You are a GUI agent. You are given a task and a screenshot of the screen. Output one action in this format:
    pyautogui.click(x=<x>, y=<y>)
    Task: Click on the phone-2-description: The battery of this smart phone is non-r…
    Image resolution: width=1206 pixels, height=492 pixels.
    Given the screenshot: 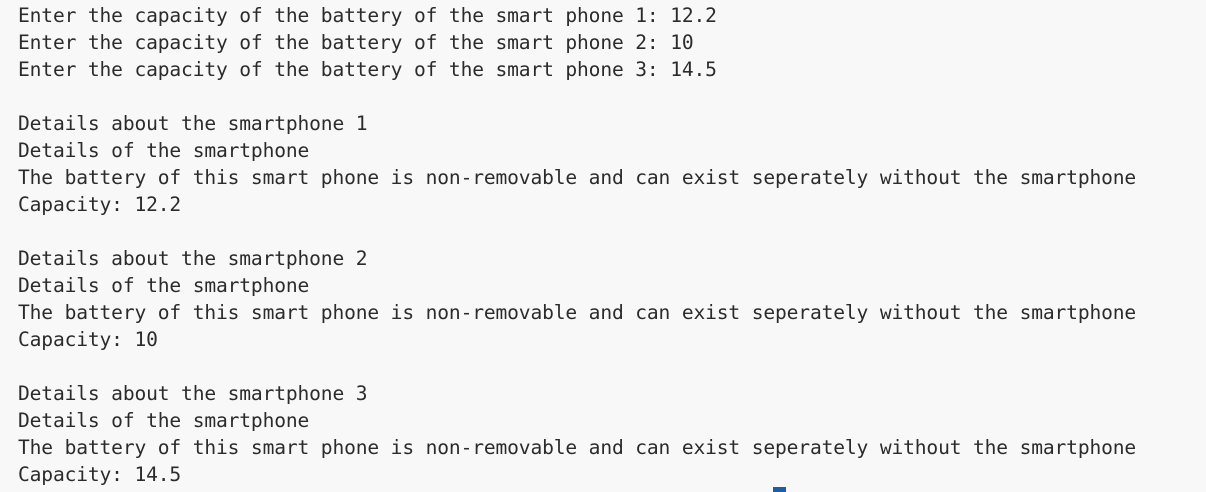 What is the action you would take?
    pyautogui.click(x=577, y=312)
    